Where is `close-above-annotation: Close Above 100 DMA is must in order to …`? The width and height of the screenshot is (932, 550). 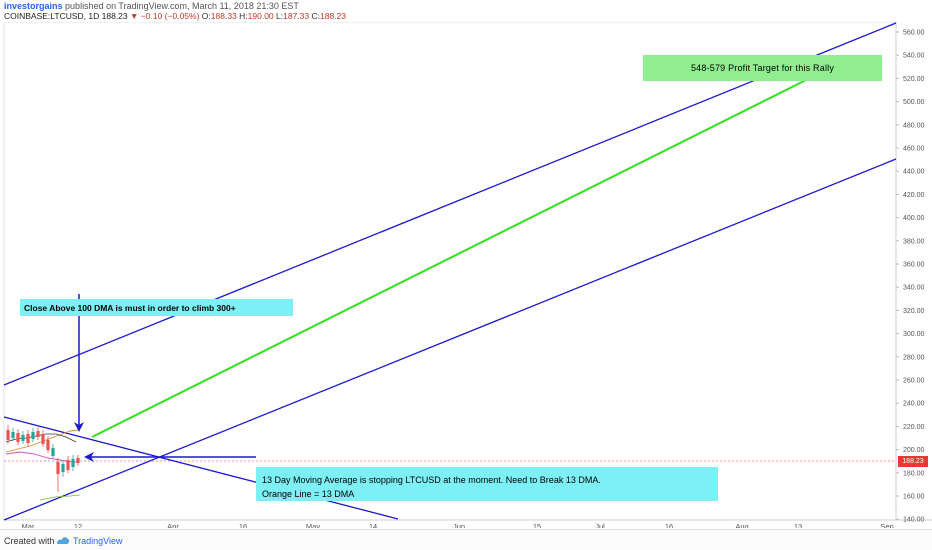
close-above-annotation: Close Above 100 DMA is must in order to … is located at coordinates (156, 307).